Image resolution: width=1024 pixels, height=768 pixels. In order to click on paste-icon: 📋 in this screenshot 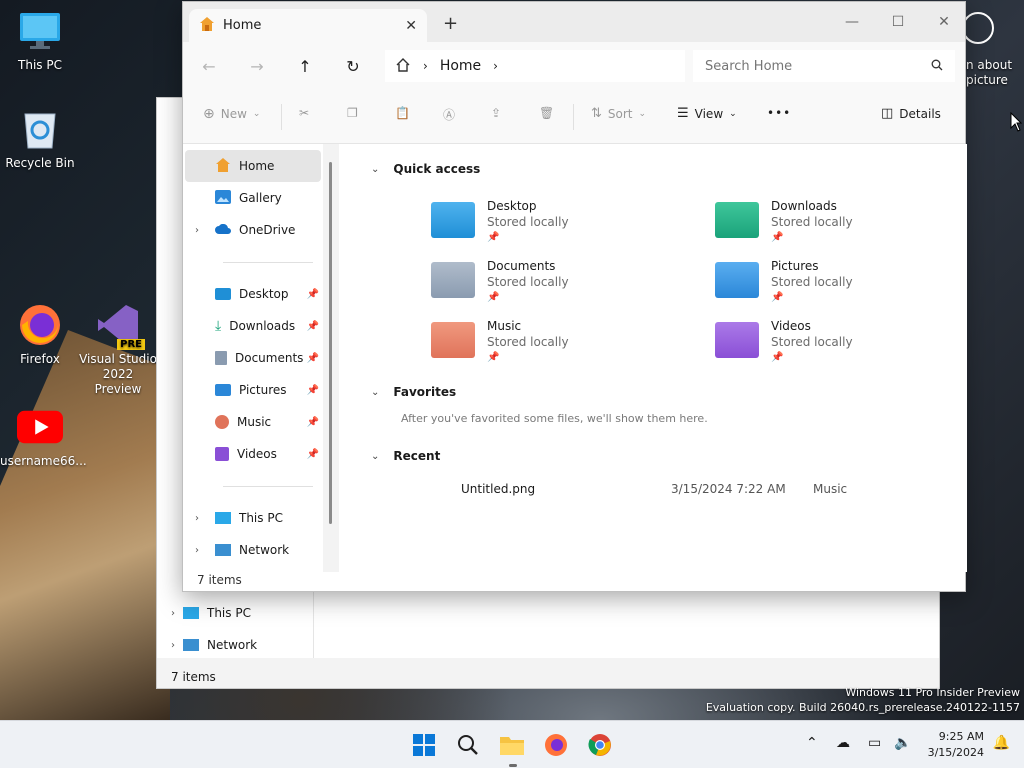, I will do `click(402, 113)`.